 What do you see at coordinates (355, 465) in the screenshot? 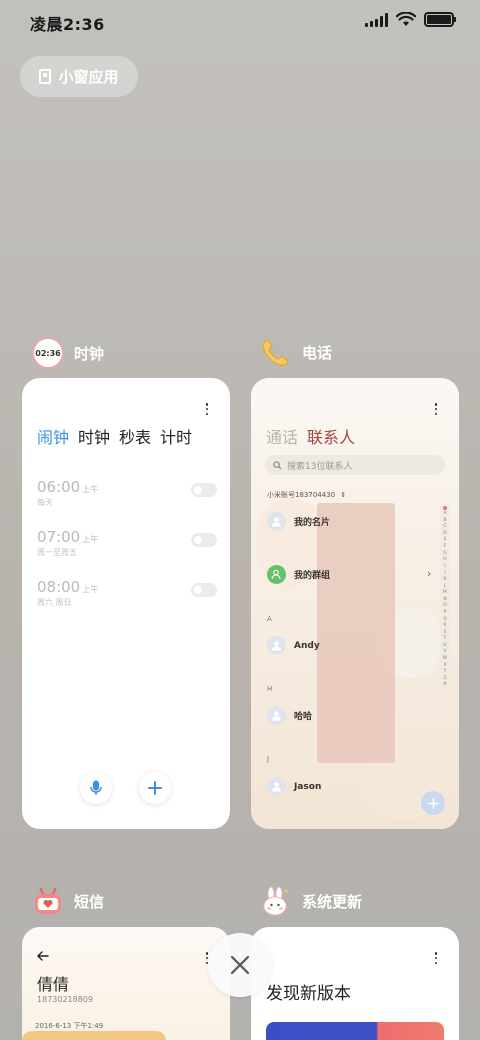
I see `contact-search-input: 搜索13位联系人` at bounding box center [355, 465].